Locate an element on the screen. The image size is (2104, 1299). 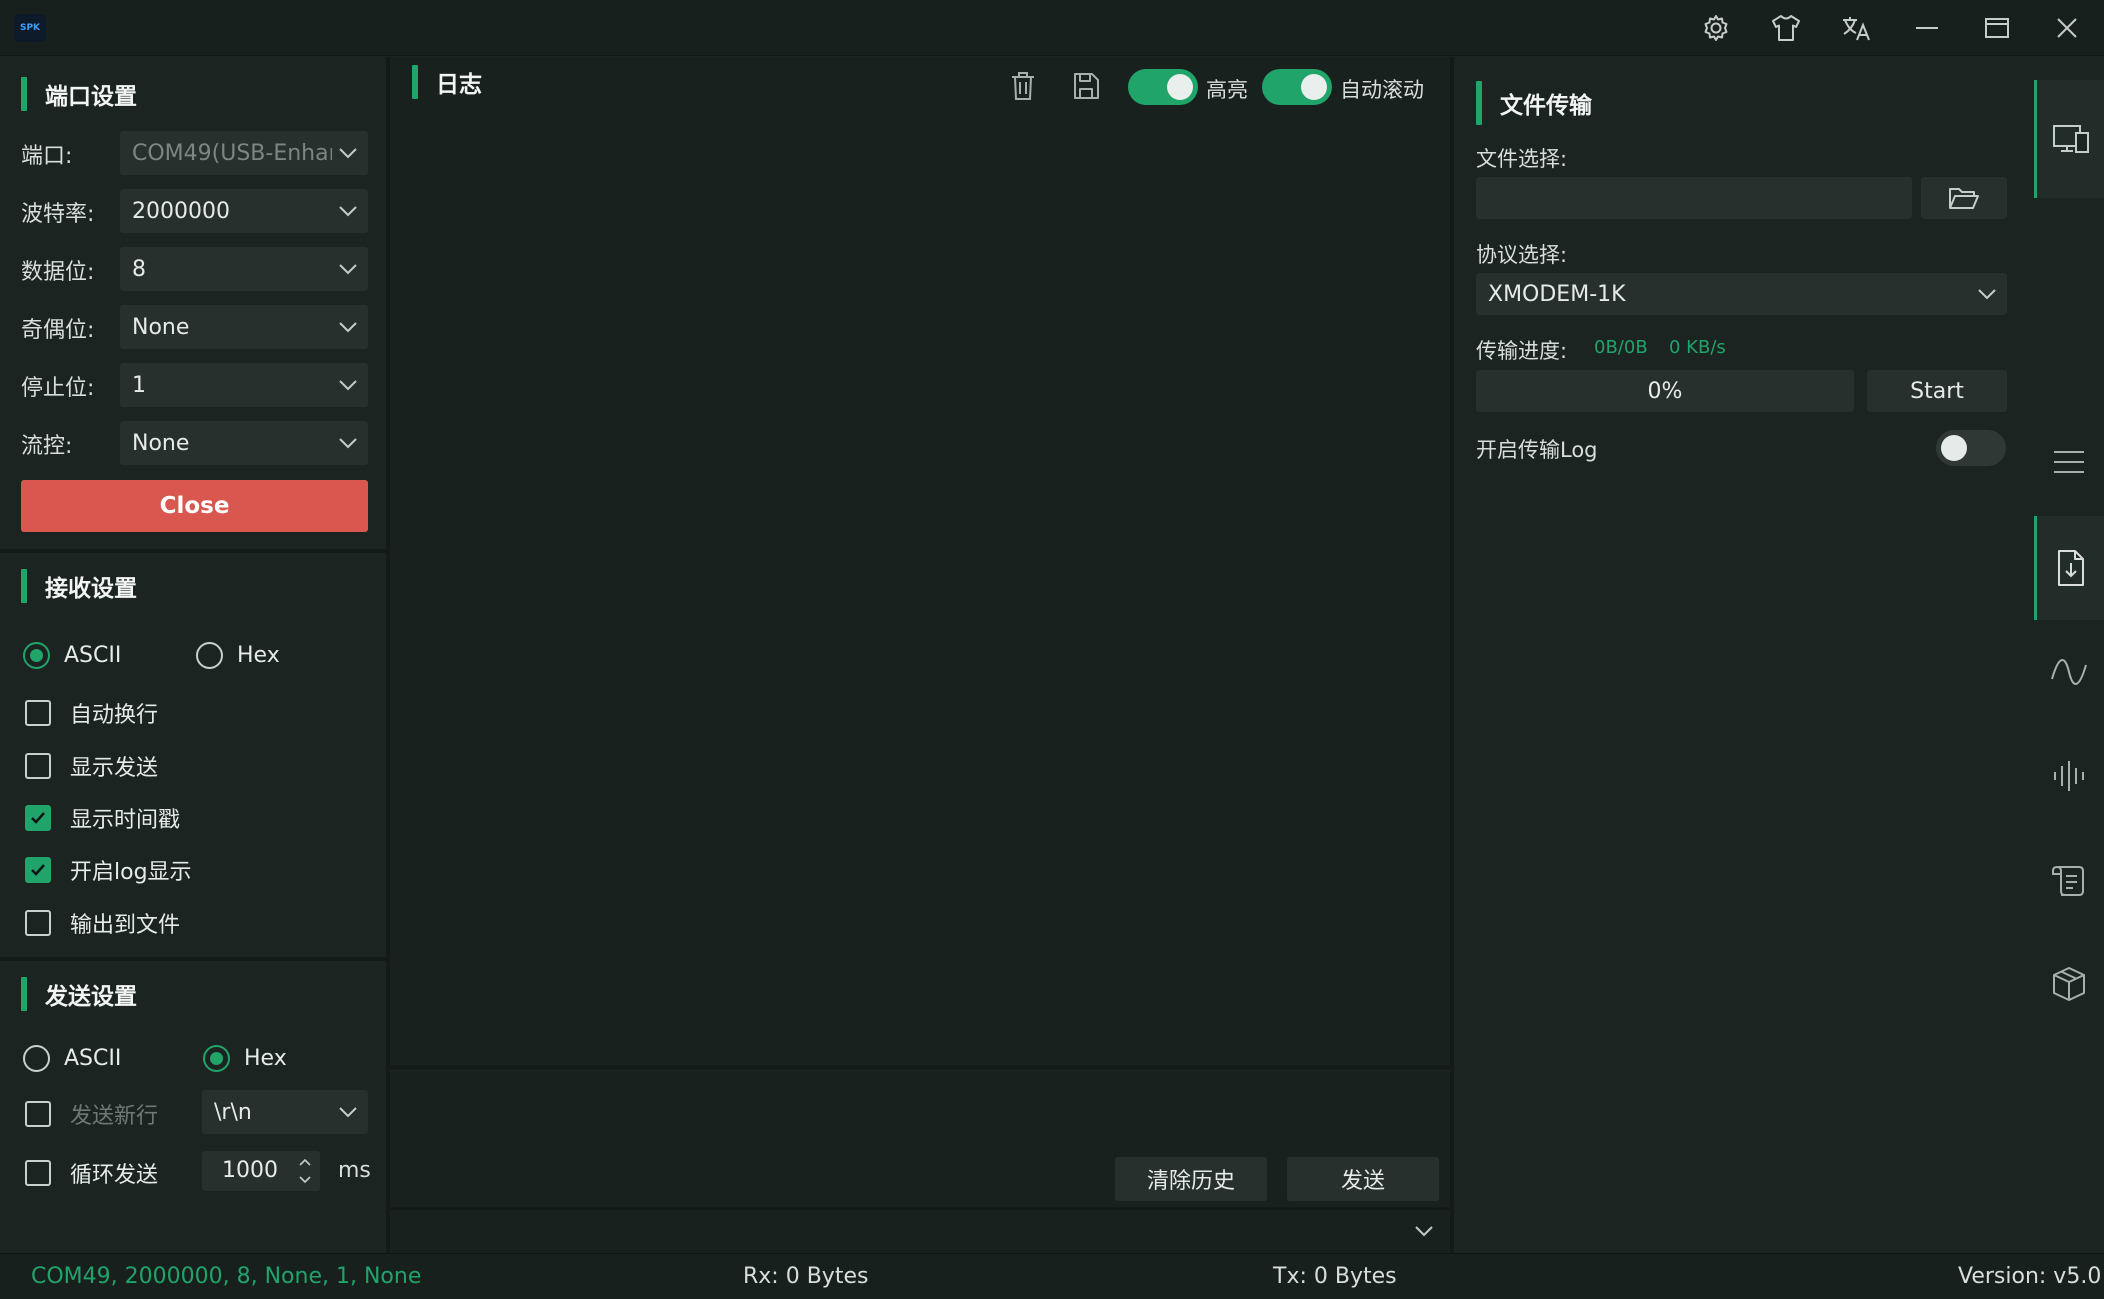
enable-log-display-checkbox: 开启log显示 is located at coordinates (108, 870).